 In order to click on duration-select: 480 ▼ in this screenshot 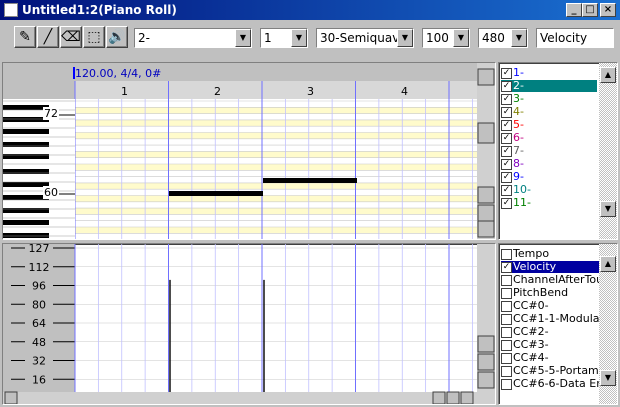, I will do `click(503, 38)`.